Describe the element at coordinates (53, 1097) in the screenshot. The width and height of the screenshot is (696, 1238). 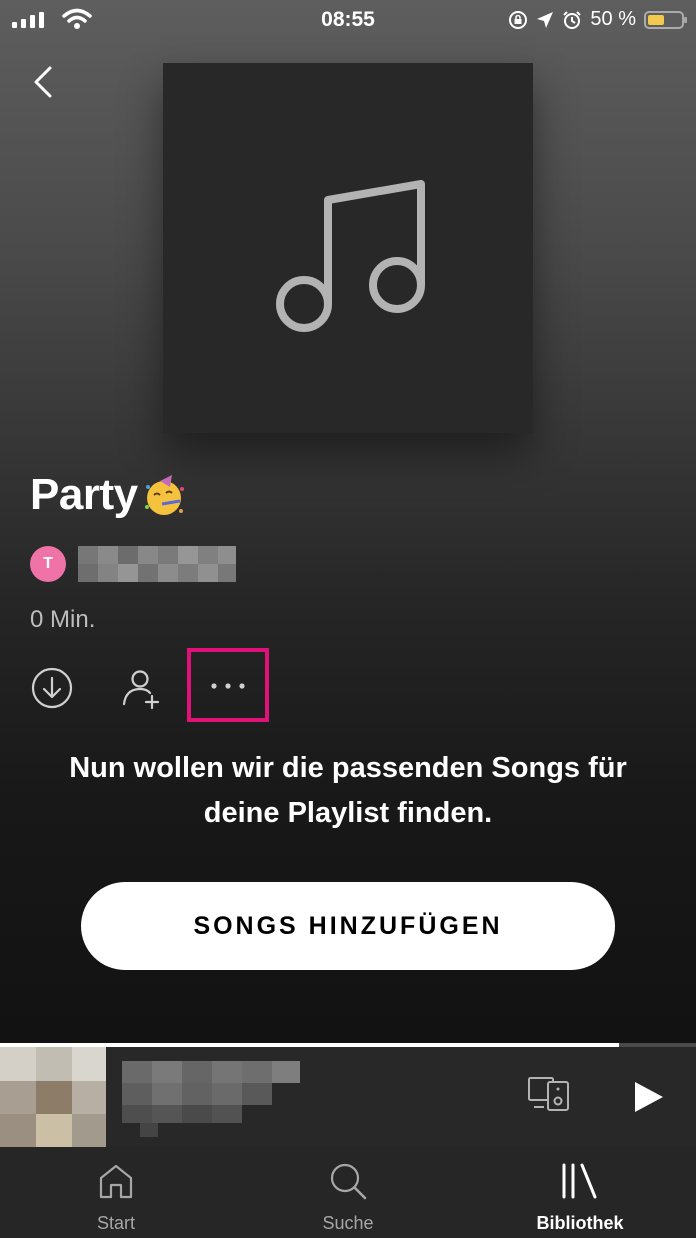
I see `now-playing-artwork-pixelated` at that location.